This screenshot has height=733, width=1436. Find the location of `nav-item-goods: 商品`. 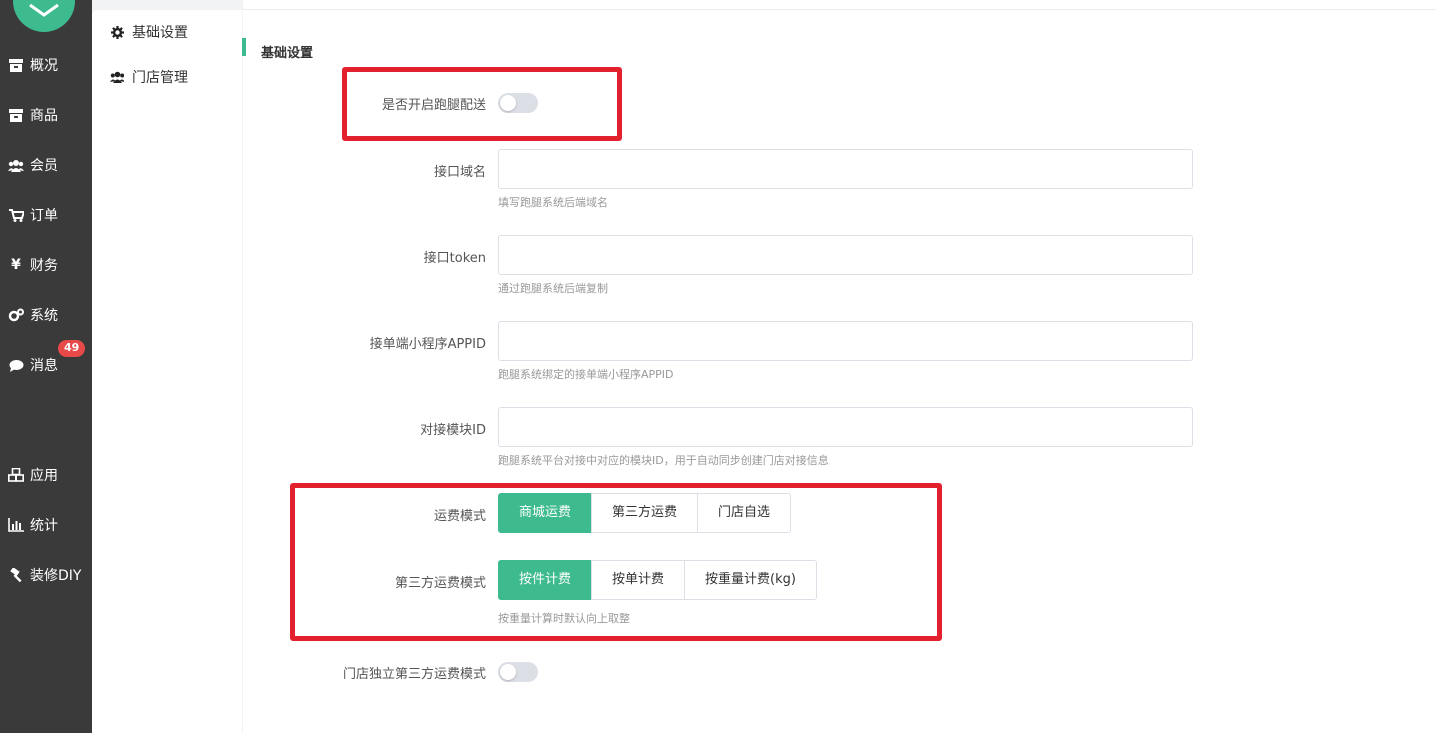

nav-item-goods: 商品 is located at coordinates (46, 115).